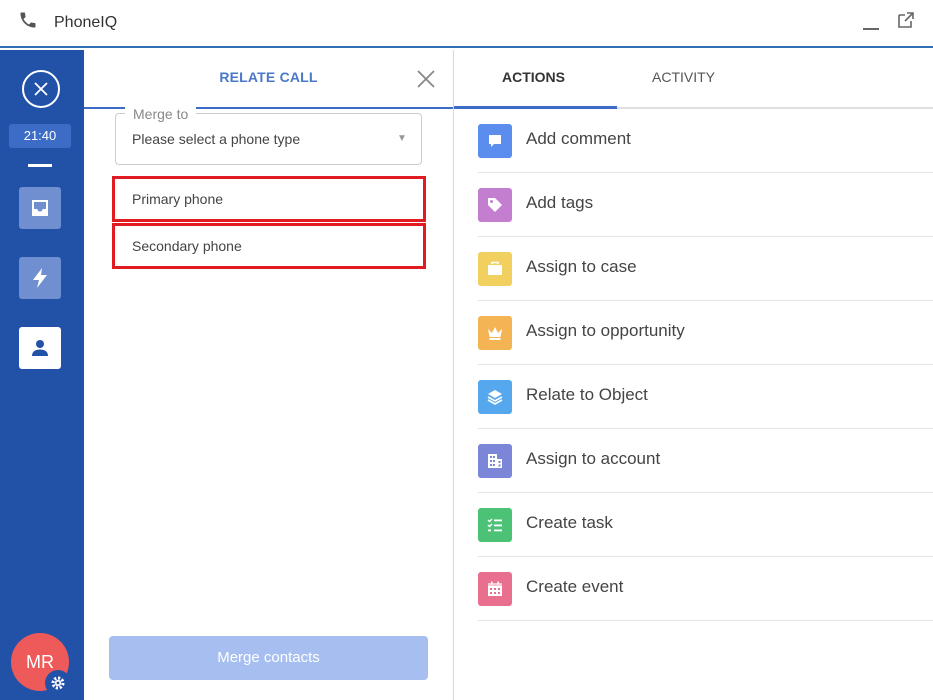 The width and height of the screenshot is (933, 700). I want to click on left-rail: 21:40 MR, so click(42, 375).